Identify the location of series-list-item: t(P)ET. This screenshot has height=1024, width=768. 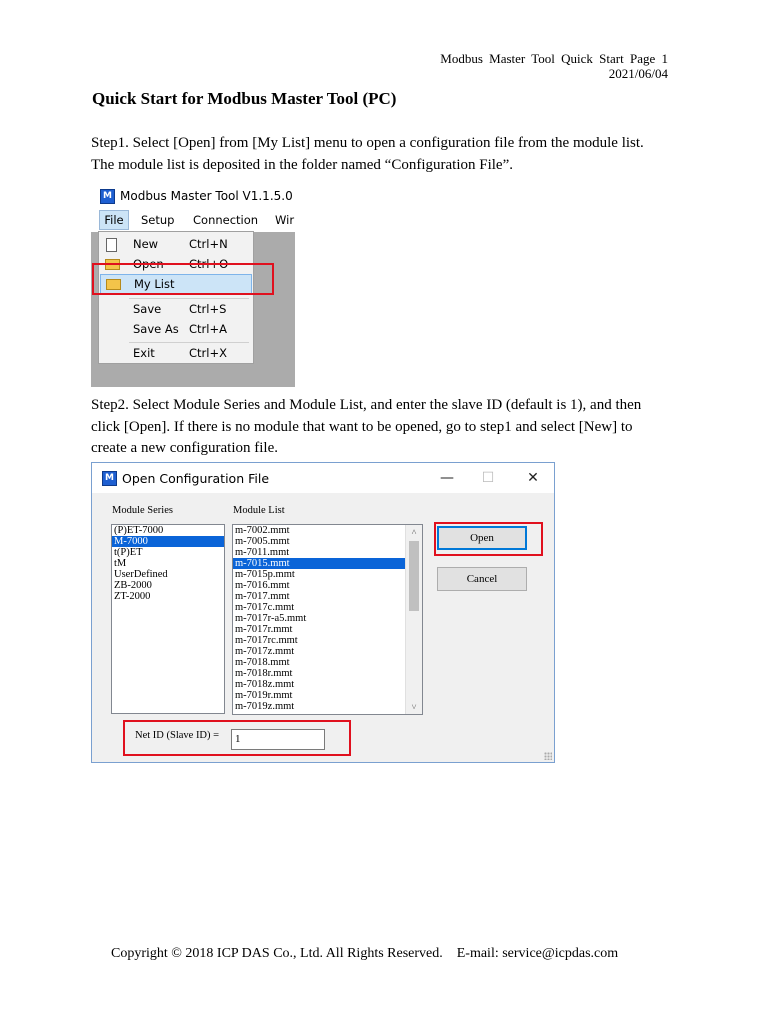
(168, 552).